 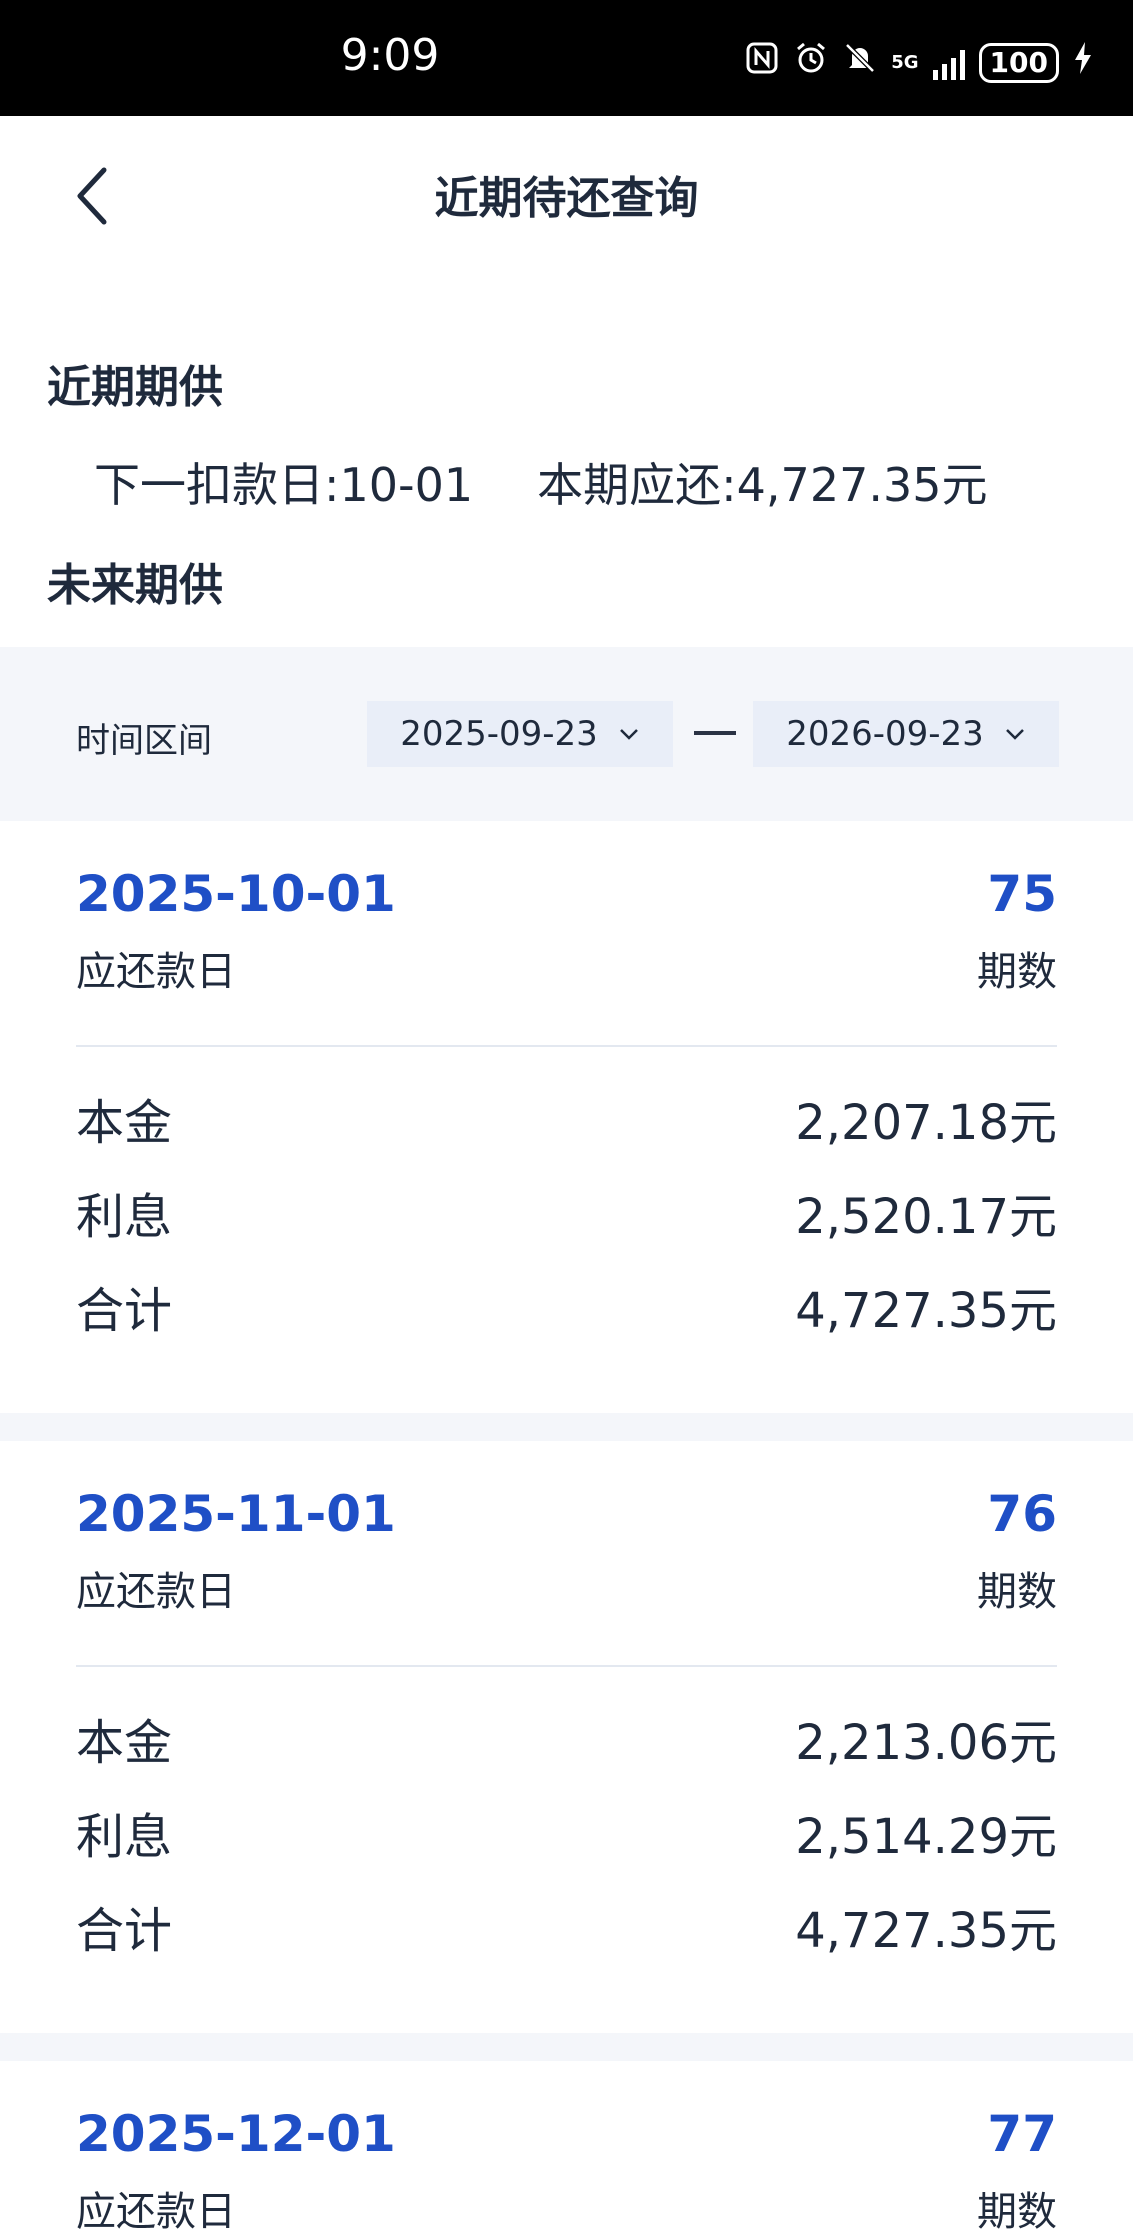 I want to click on row-value: 2,213.06元, so click(x=926, y=1743).